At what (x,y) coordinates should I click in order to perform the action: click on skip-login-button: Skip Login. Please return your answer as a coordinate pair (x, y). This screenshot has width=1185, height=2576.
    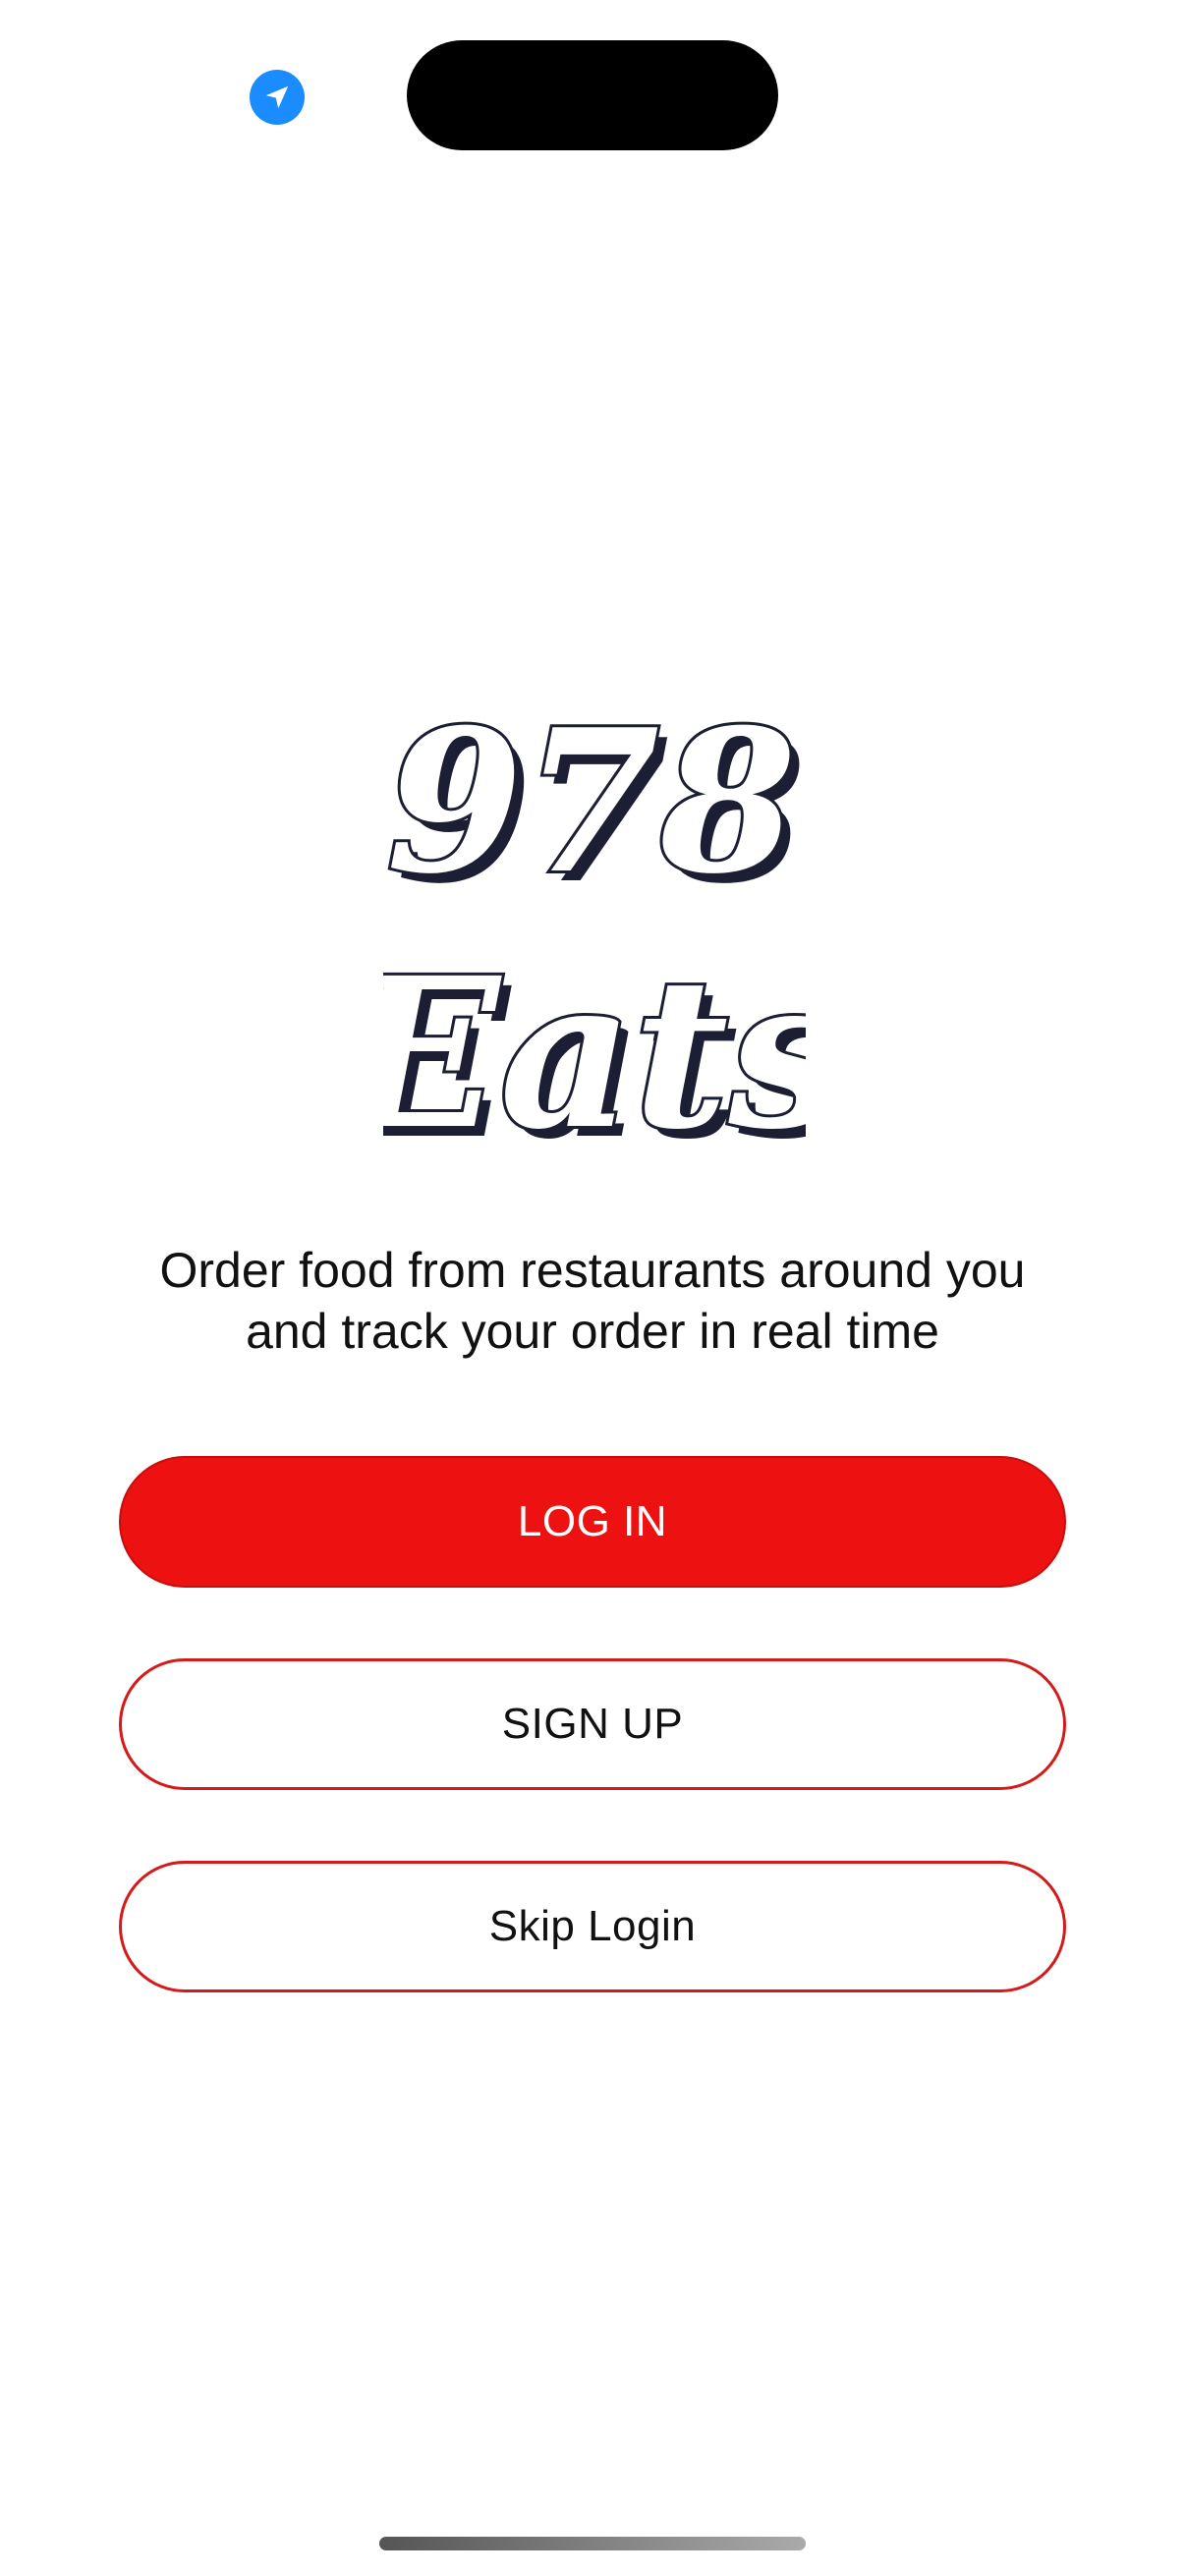
    Looking at the image, I should click on (592, 1926).